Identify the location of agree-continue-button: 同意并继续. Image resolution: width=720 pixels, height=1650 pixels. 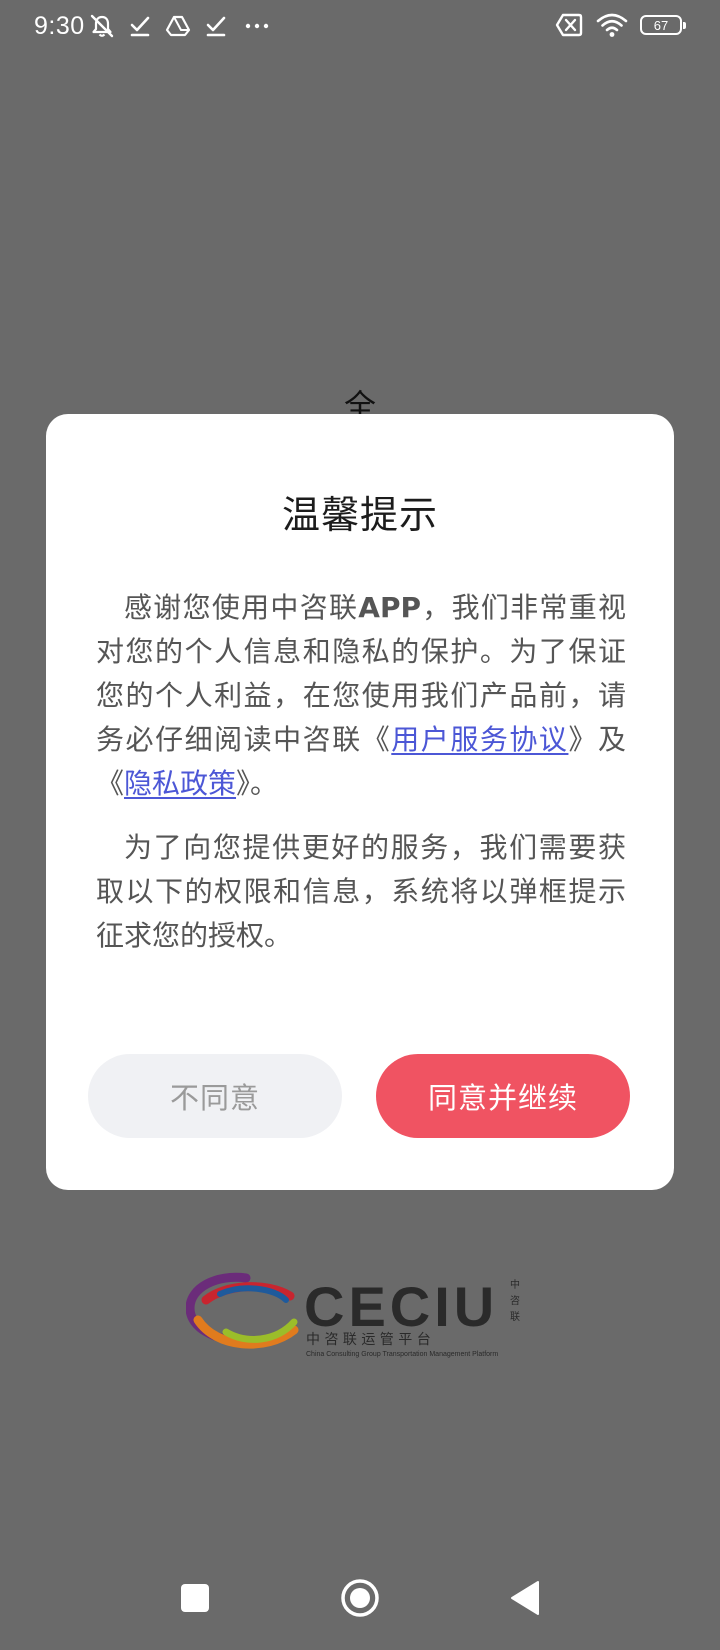
(503, 1096).